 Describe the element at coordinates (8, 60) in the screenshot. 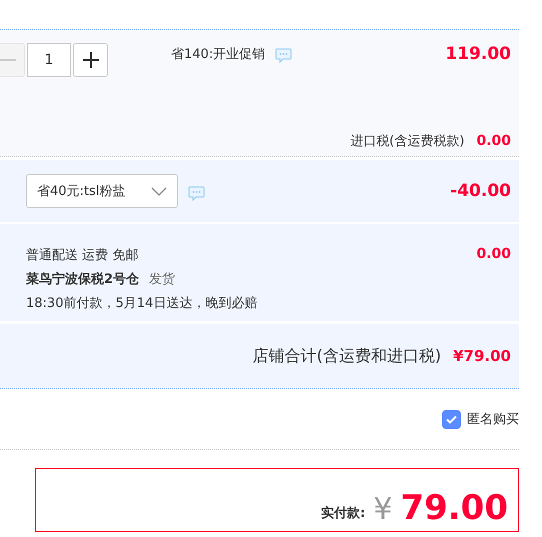

I see `minus-icon` at that location.